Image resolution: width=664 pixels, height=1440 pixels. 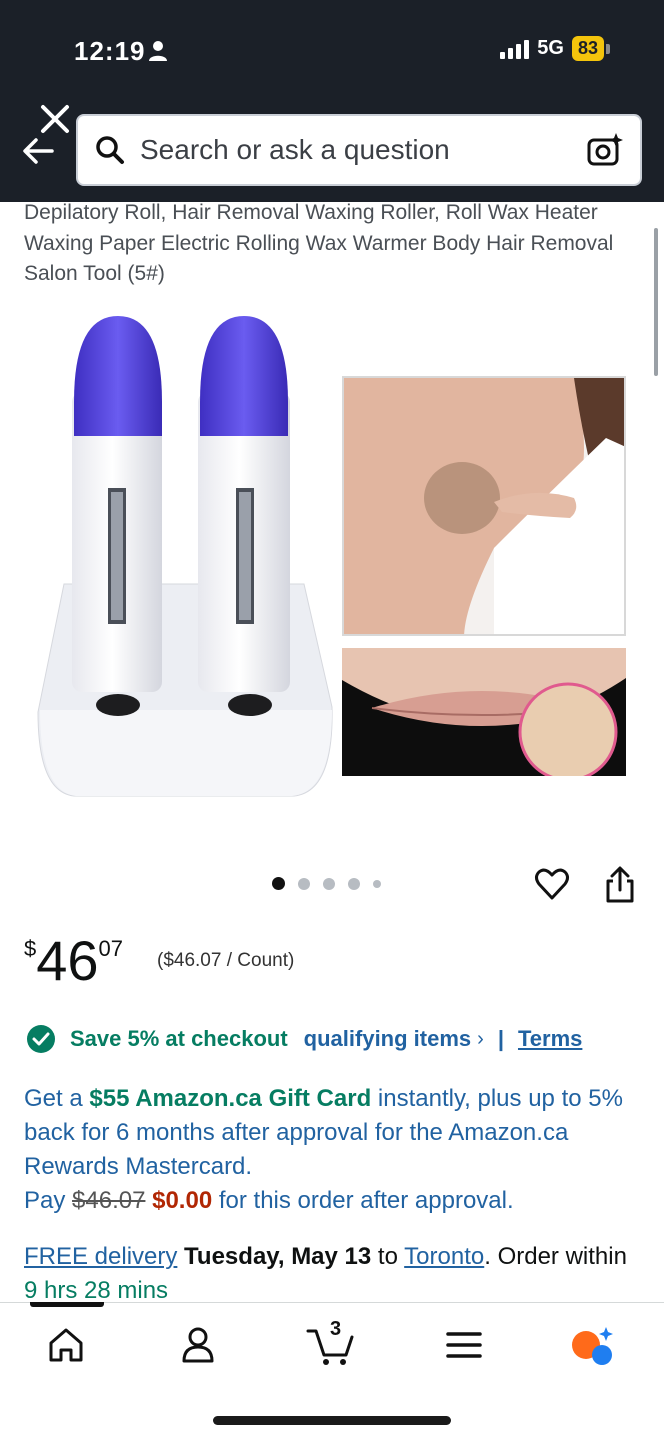 I want to click on delivery-within: within, so click(x=596, y=1256).